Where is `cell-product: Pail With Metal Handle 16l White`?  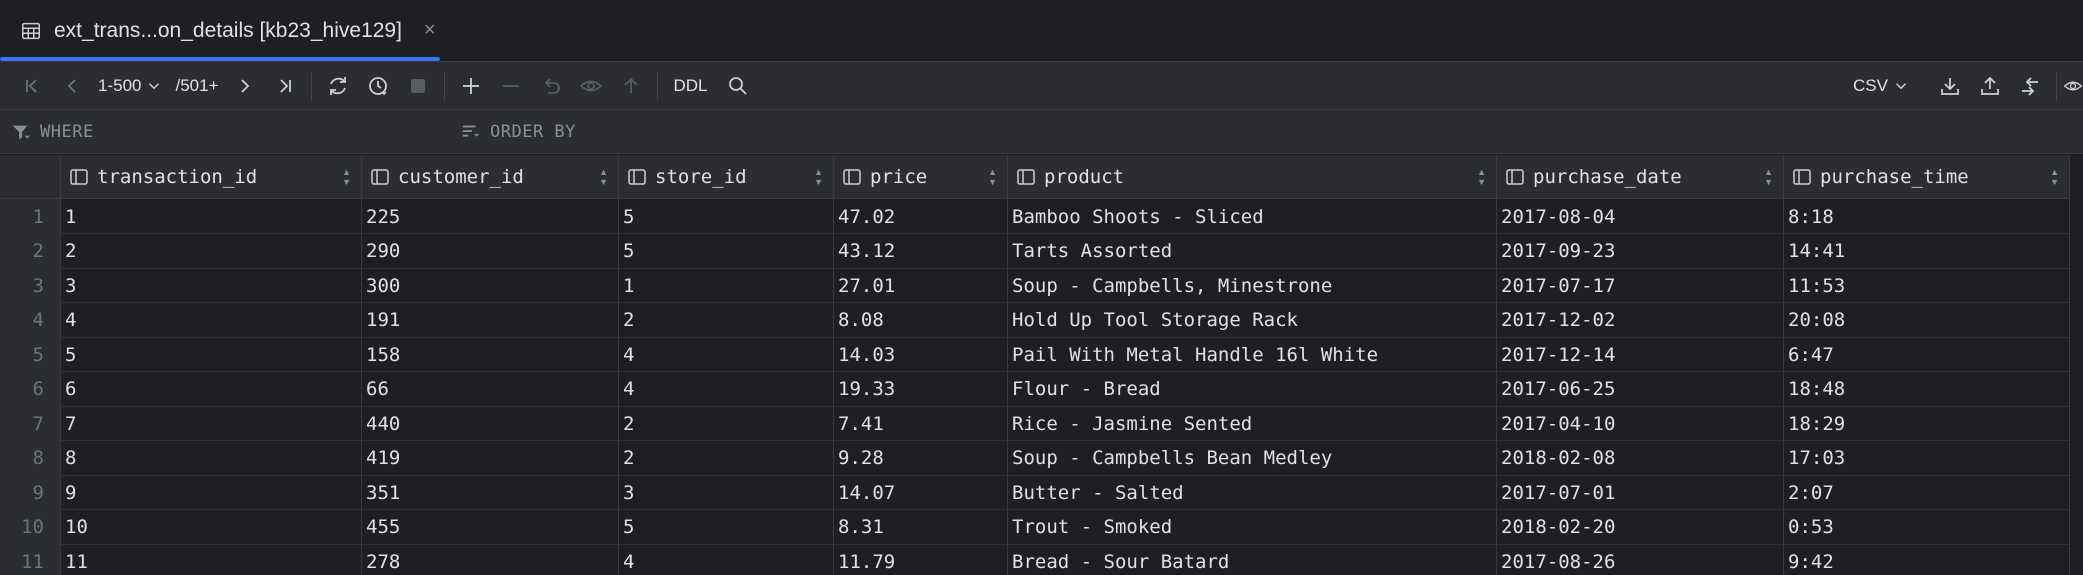 cell-product: Pail With Metal Handle 16l White is located at coordinates (1252, 354).